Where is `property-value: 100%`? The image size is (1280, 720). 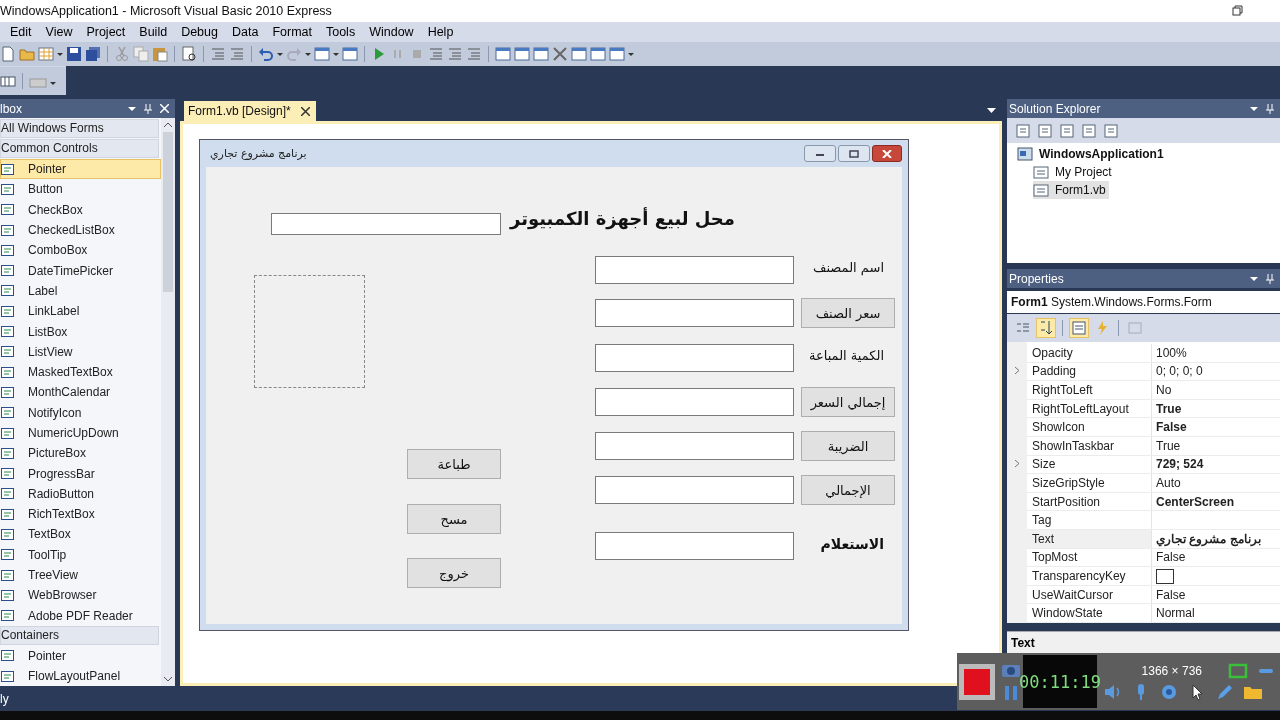 property-value: 100% is located at coordinates (1171, 352).